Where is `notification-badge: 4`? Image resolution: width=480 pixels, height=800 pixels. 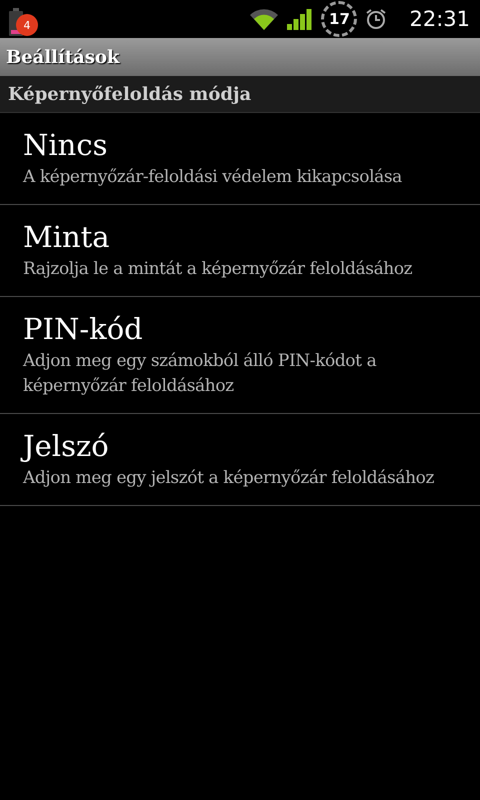
notification-badge: 4 is located at coordinates (27, 25).